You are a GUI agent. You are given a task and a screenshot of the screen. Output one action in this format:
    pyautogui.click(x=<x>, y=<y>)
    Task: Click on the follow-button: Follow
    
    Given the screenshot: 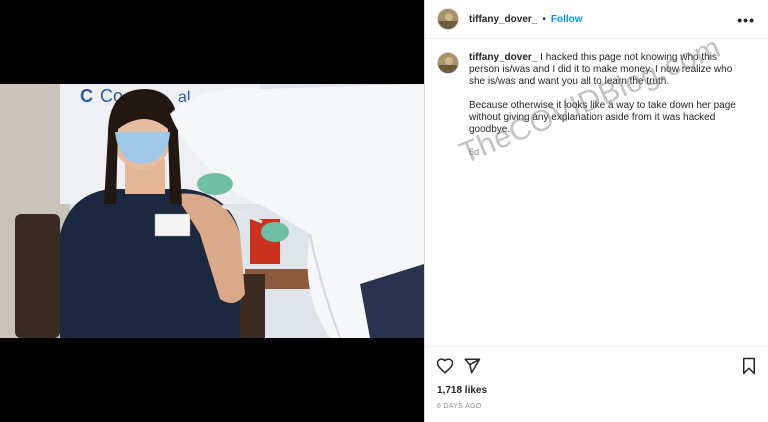 What is the action you would take?
    pyautogui.click(x=567, y=19)
    